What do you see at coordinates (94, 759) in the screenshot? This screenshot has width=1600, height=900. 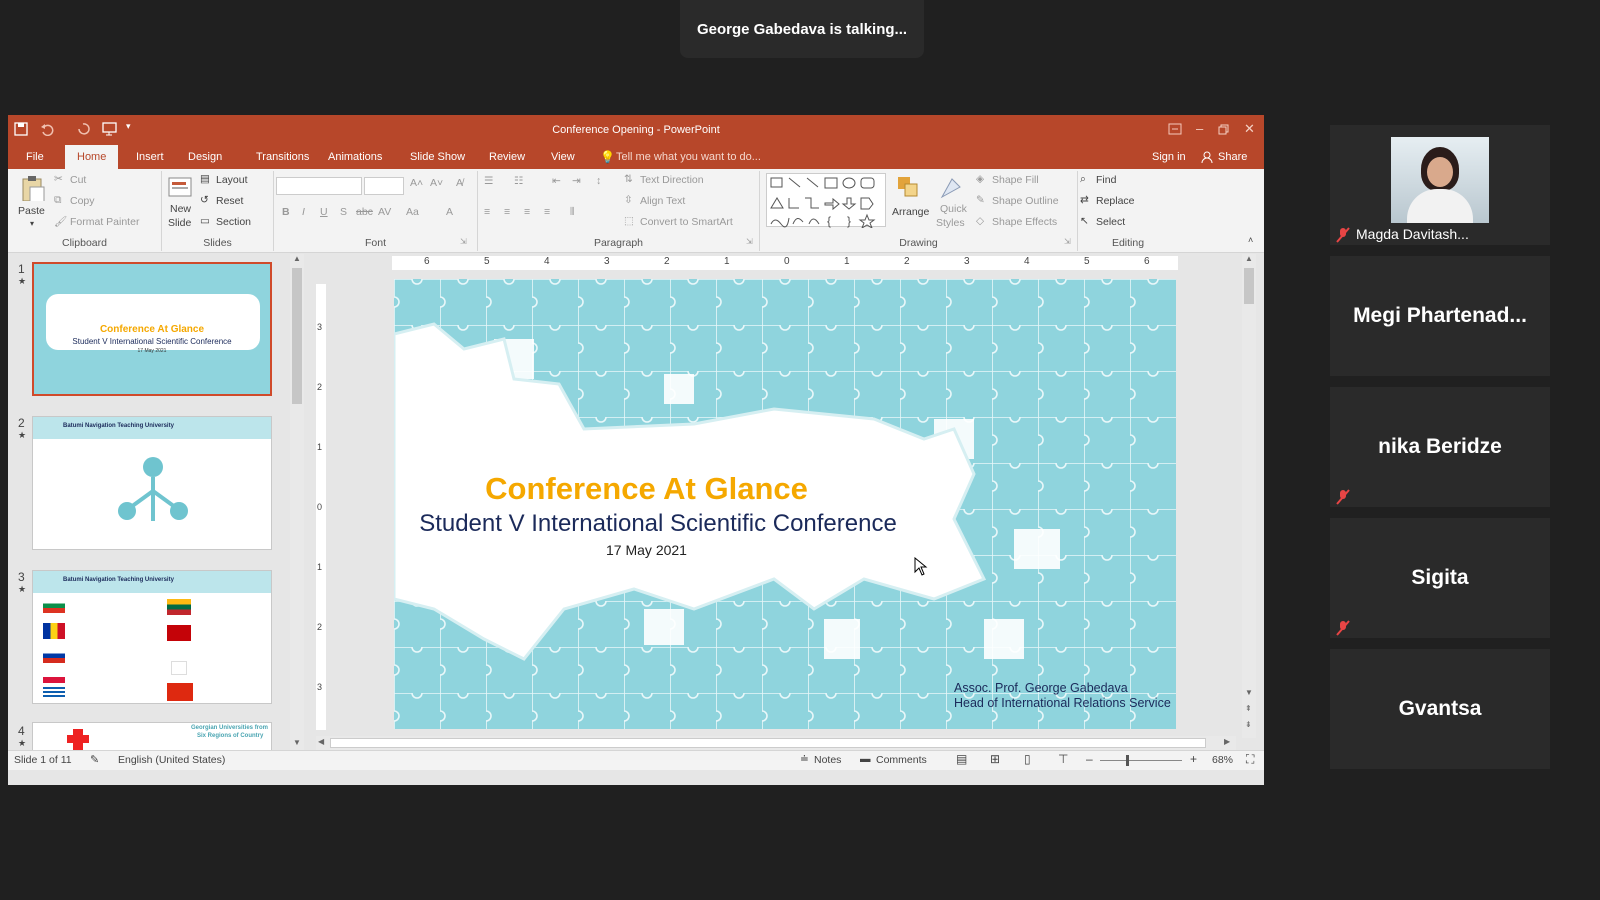 I see `spell-check-icon: ✎` at bounding box center [94, 759].